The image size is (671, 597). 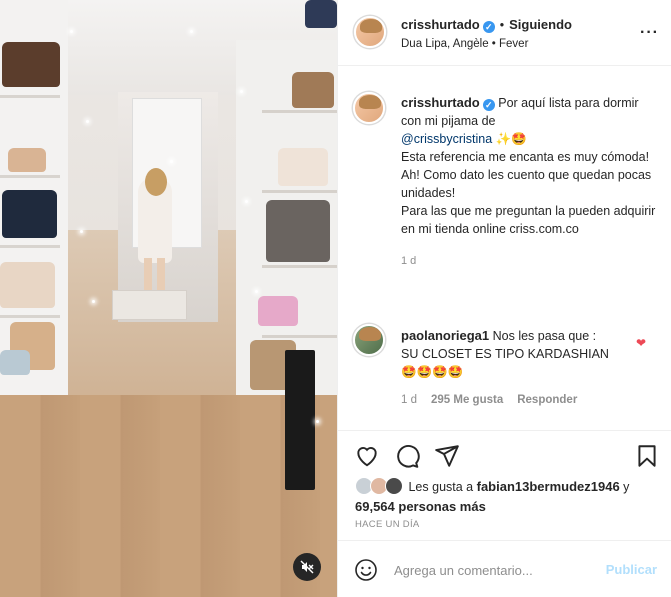 What do you see at coordinates (494, 570) in the screenshot?
I see `comment-input` at bounding box center [494, 570].